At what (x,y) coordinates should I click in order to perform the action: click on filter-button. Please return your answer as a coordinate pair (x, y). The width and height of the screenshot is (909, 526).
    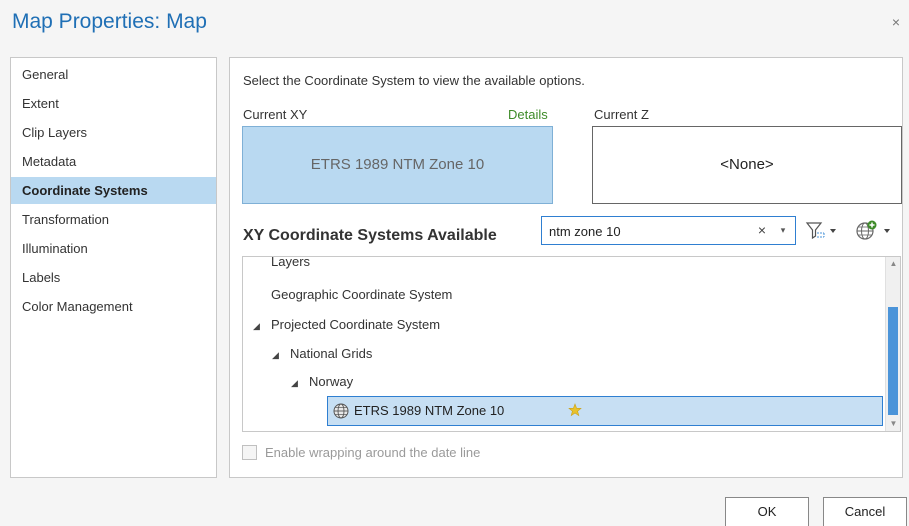
    Looking at the image, I should click on (822, 231).